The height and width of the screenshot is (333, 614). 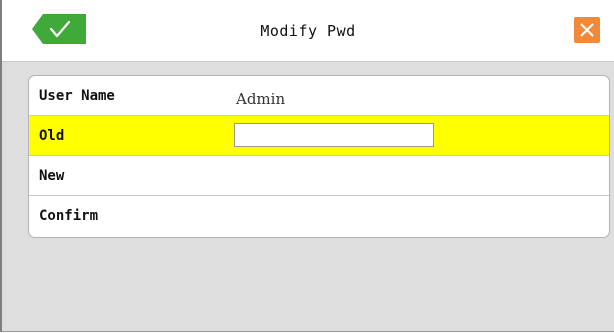 What do you see at coordinates (52, 176) in the screenshot?
I see `new-password-label: New` at bounding box center [52, 176].